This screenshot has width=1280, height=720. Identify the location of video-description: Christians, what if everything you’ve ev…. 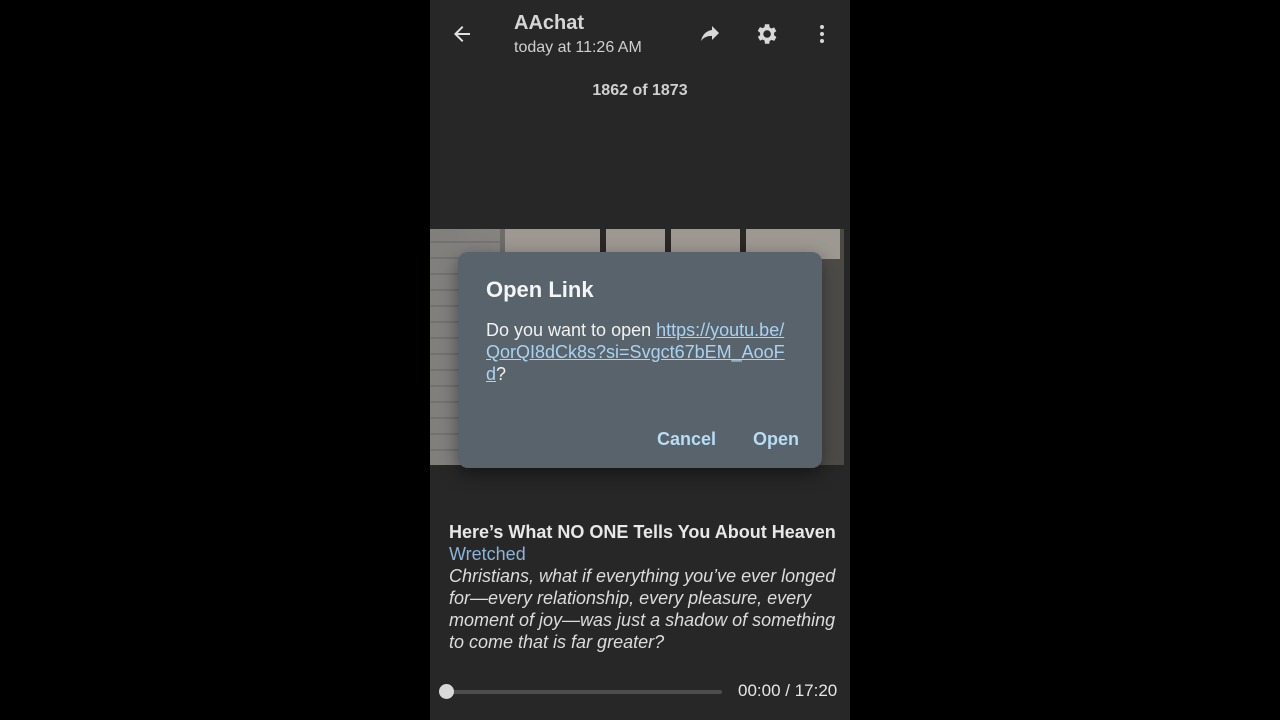
(642, 609).